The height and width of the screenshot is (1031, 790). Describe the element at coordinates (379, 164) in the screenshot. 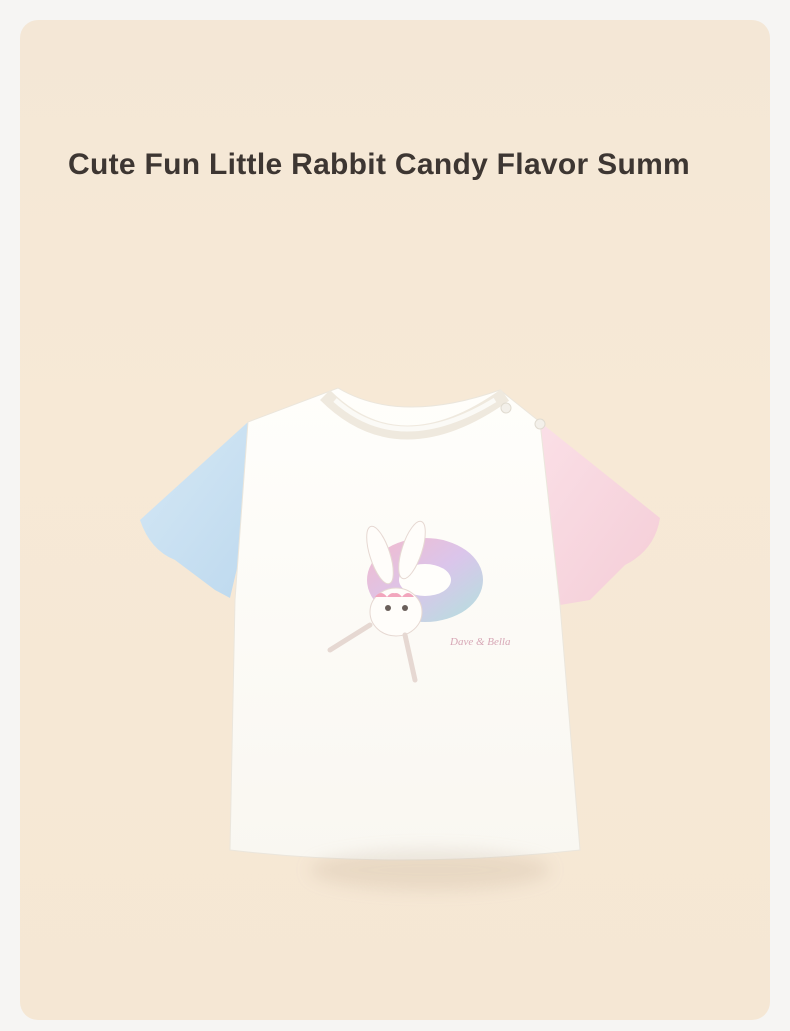

I see `product-title: Cute Fun Little Rabbit Candy Flavor Summ` at that location.